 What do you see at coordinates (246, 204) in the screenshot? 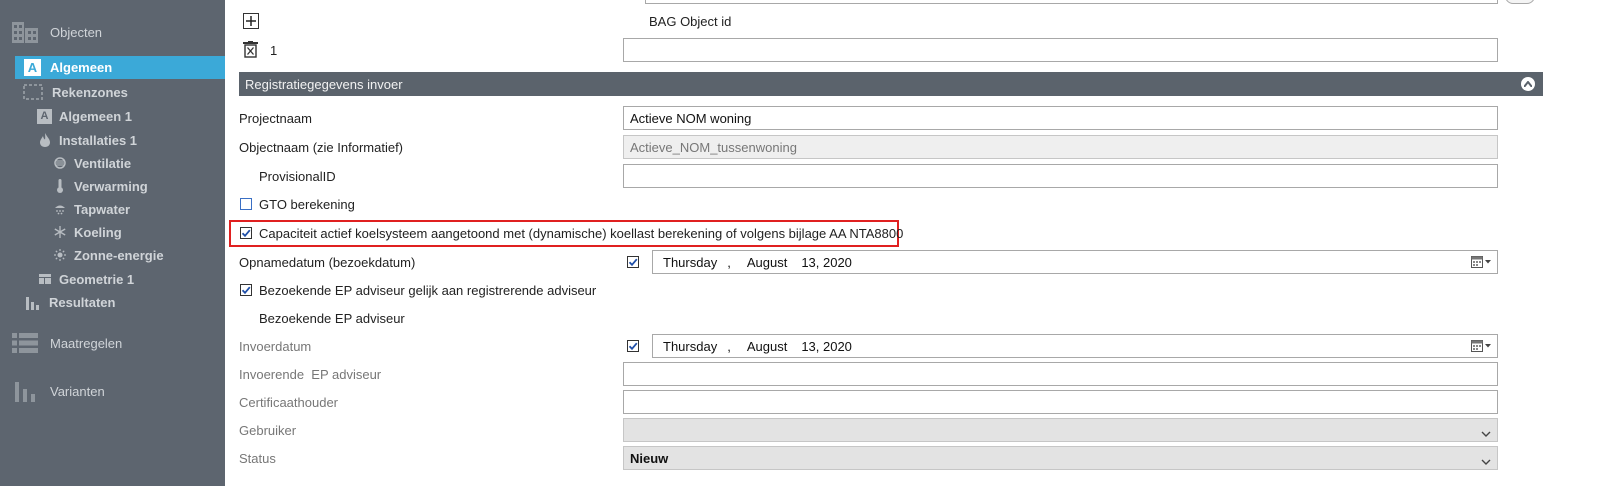
I see `gto-berekening-checkbox` at bounding box center [246, 204].